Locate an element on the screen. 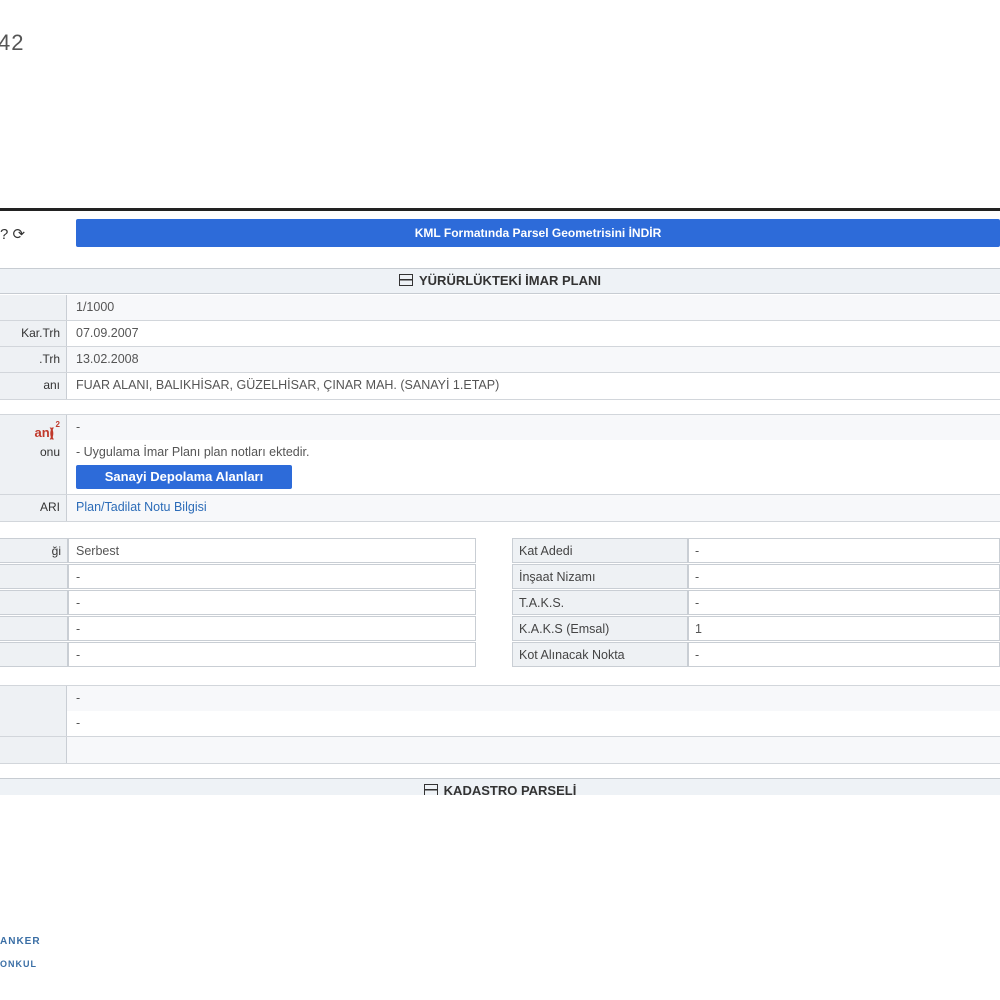 Image resolution: width=1000 pixels, height=1000 pixels. row-label: anı is located at coordinates (33, 386).